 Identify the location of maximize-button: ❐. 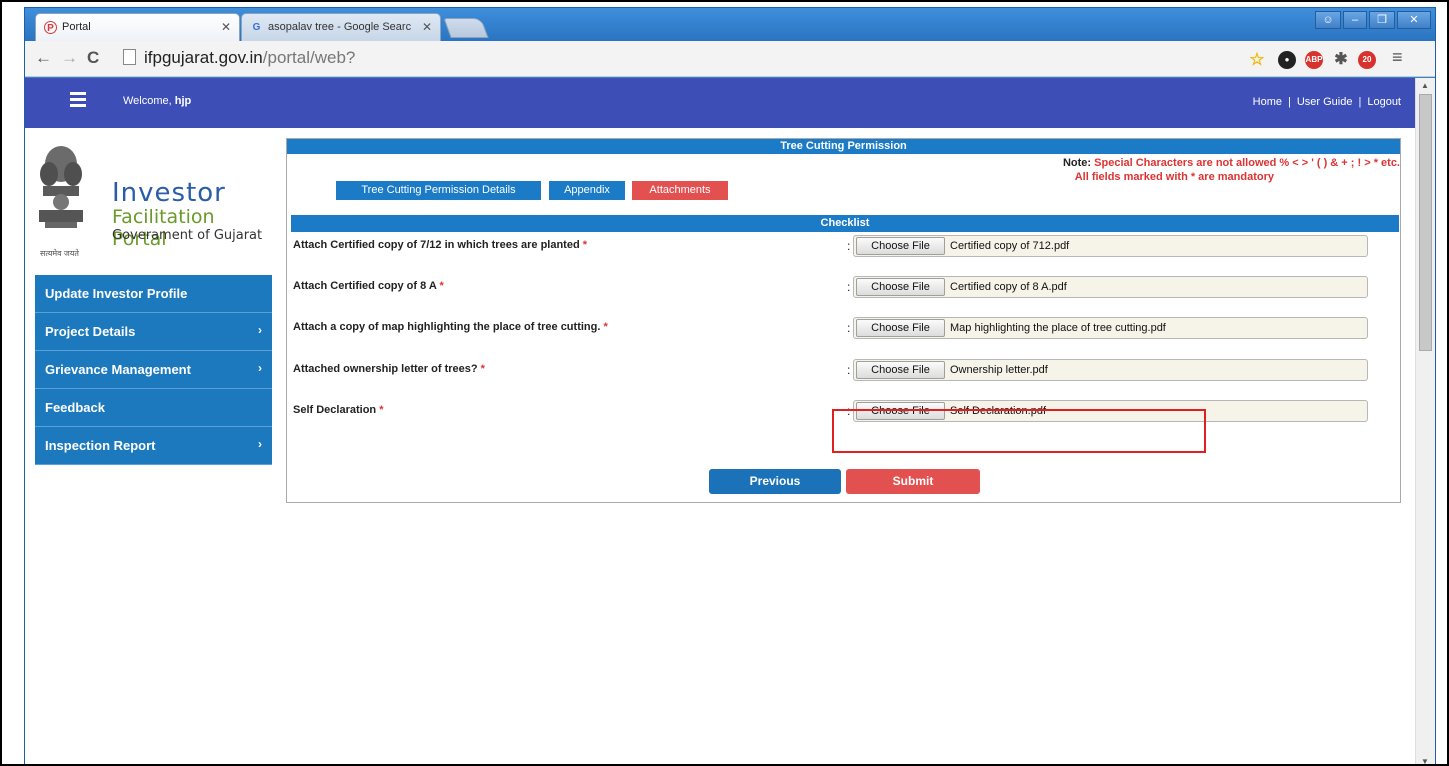
(1382, 20).